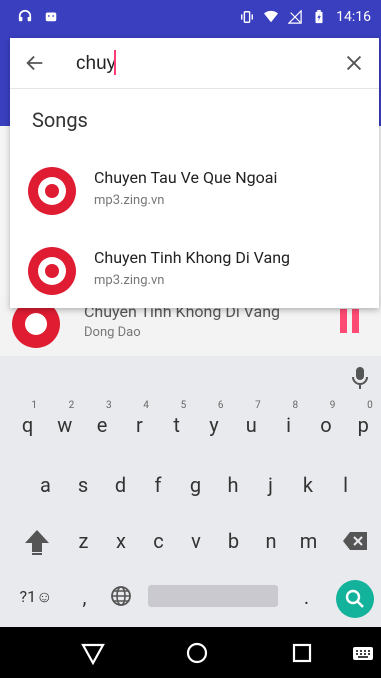 The height and width of the screenshot is (678, 381). Describe the element at coordinates (295, 17) in the screenshot. I see `no-signal-icon` at that location.